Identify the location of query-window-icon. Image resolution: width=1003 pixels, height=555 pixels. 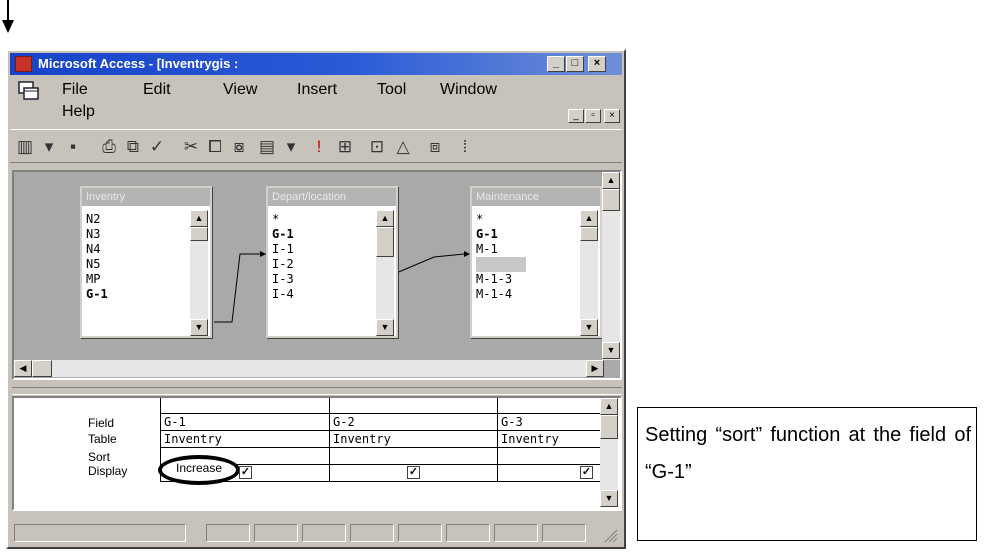
(29, 91).